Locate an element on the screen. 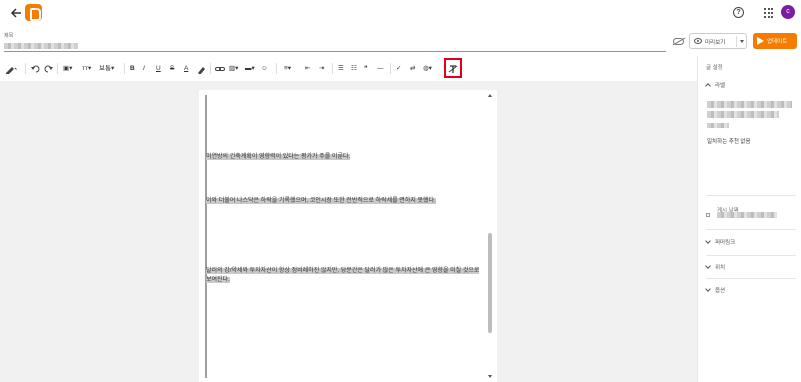 The height and width of the screenshot is (382, 801). title-label: 제목 is located at coordinates (9, 36).